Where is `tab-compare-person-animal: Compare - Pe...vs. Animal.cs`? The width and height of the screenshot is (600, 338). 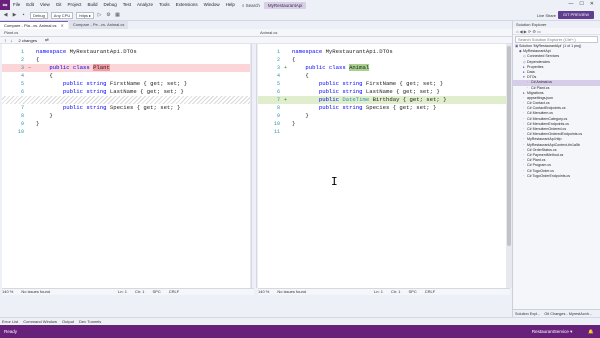
tab-compare-person-animal: Compare - Pe...vs. Animal.cs is located at coordinates (98, 25).